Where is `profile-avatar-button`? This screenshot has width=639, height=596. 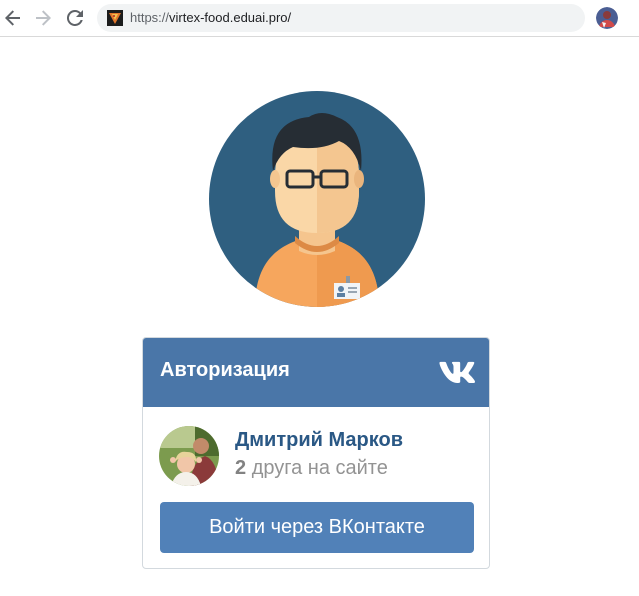
profile-avatar-button is located at coordinates (607, 18).